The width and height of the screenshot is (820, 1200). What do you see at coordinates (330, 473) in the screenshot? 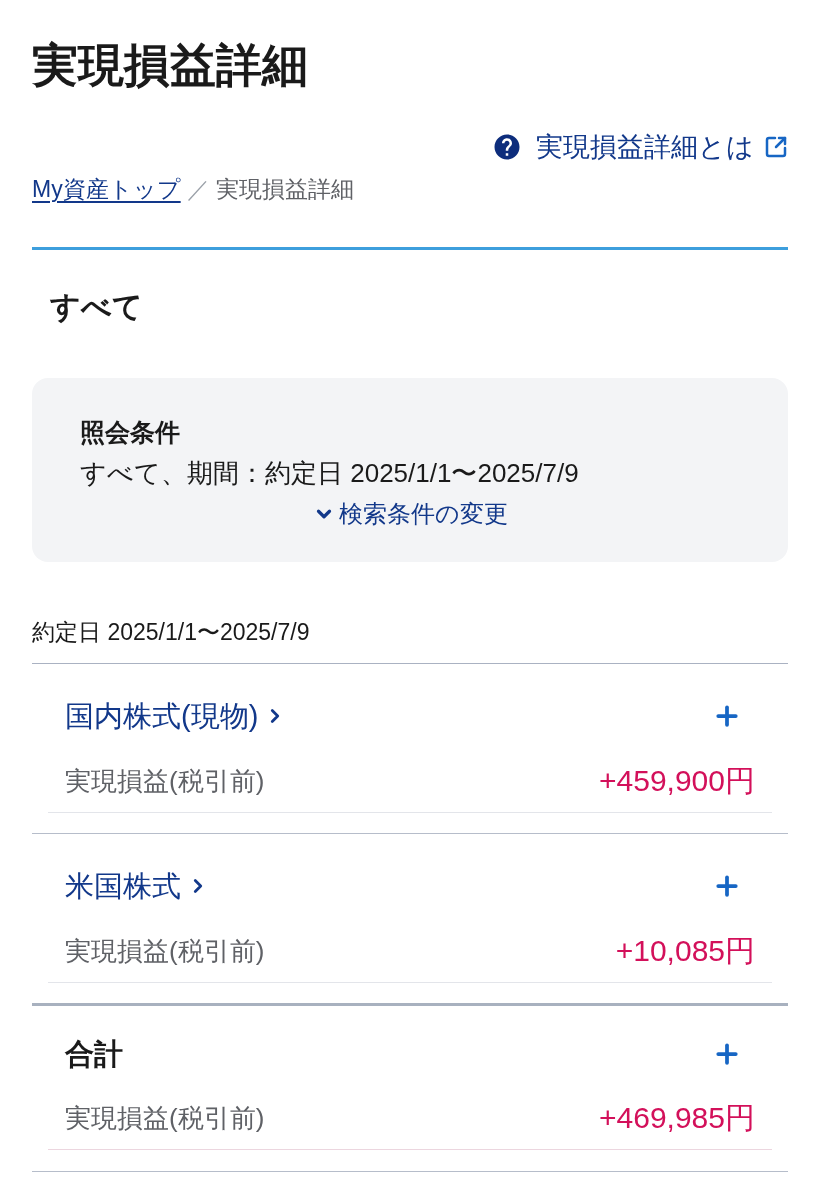
I see `conditions-summary: すべて、期間：約定日 2025/1/1〜2025/7/9` at bounding box center [330, 473].